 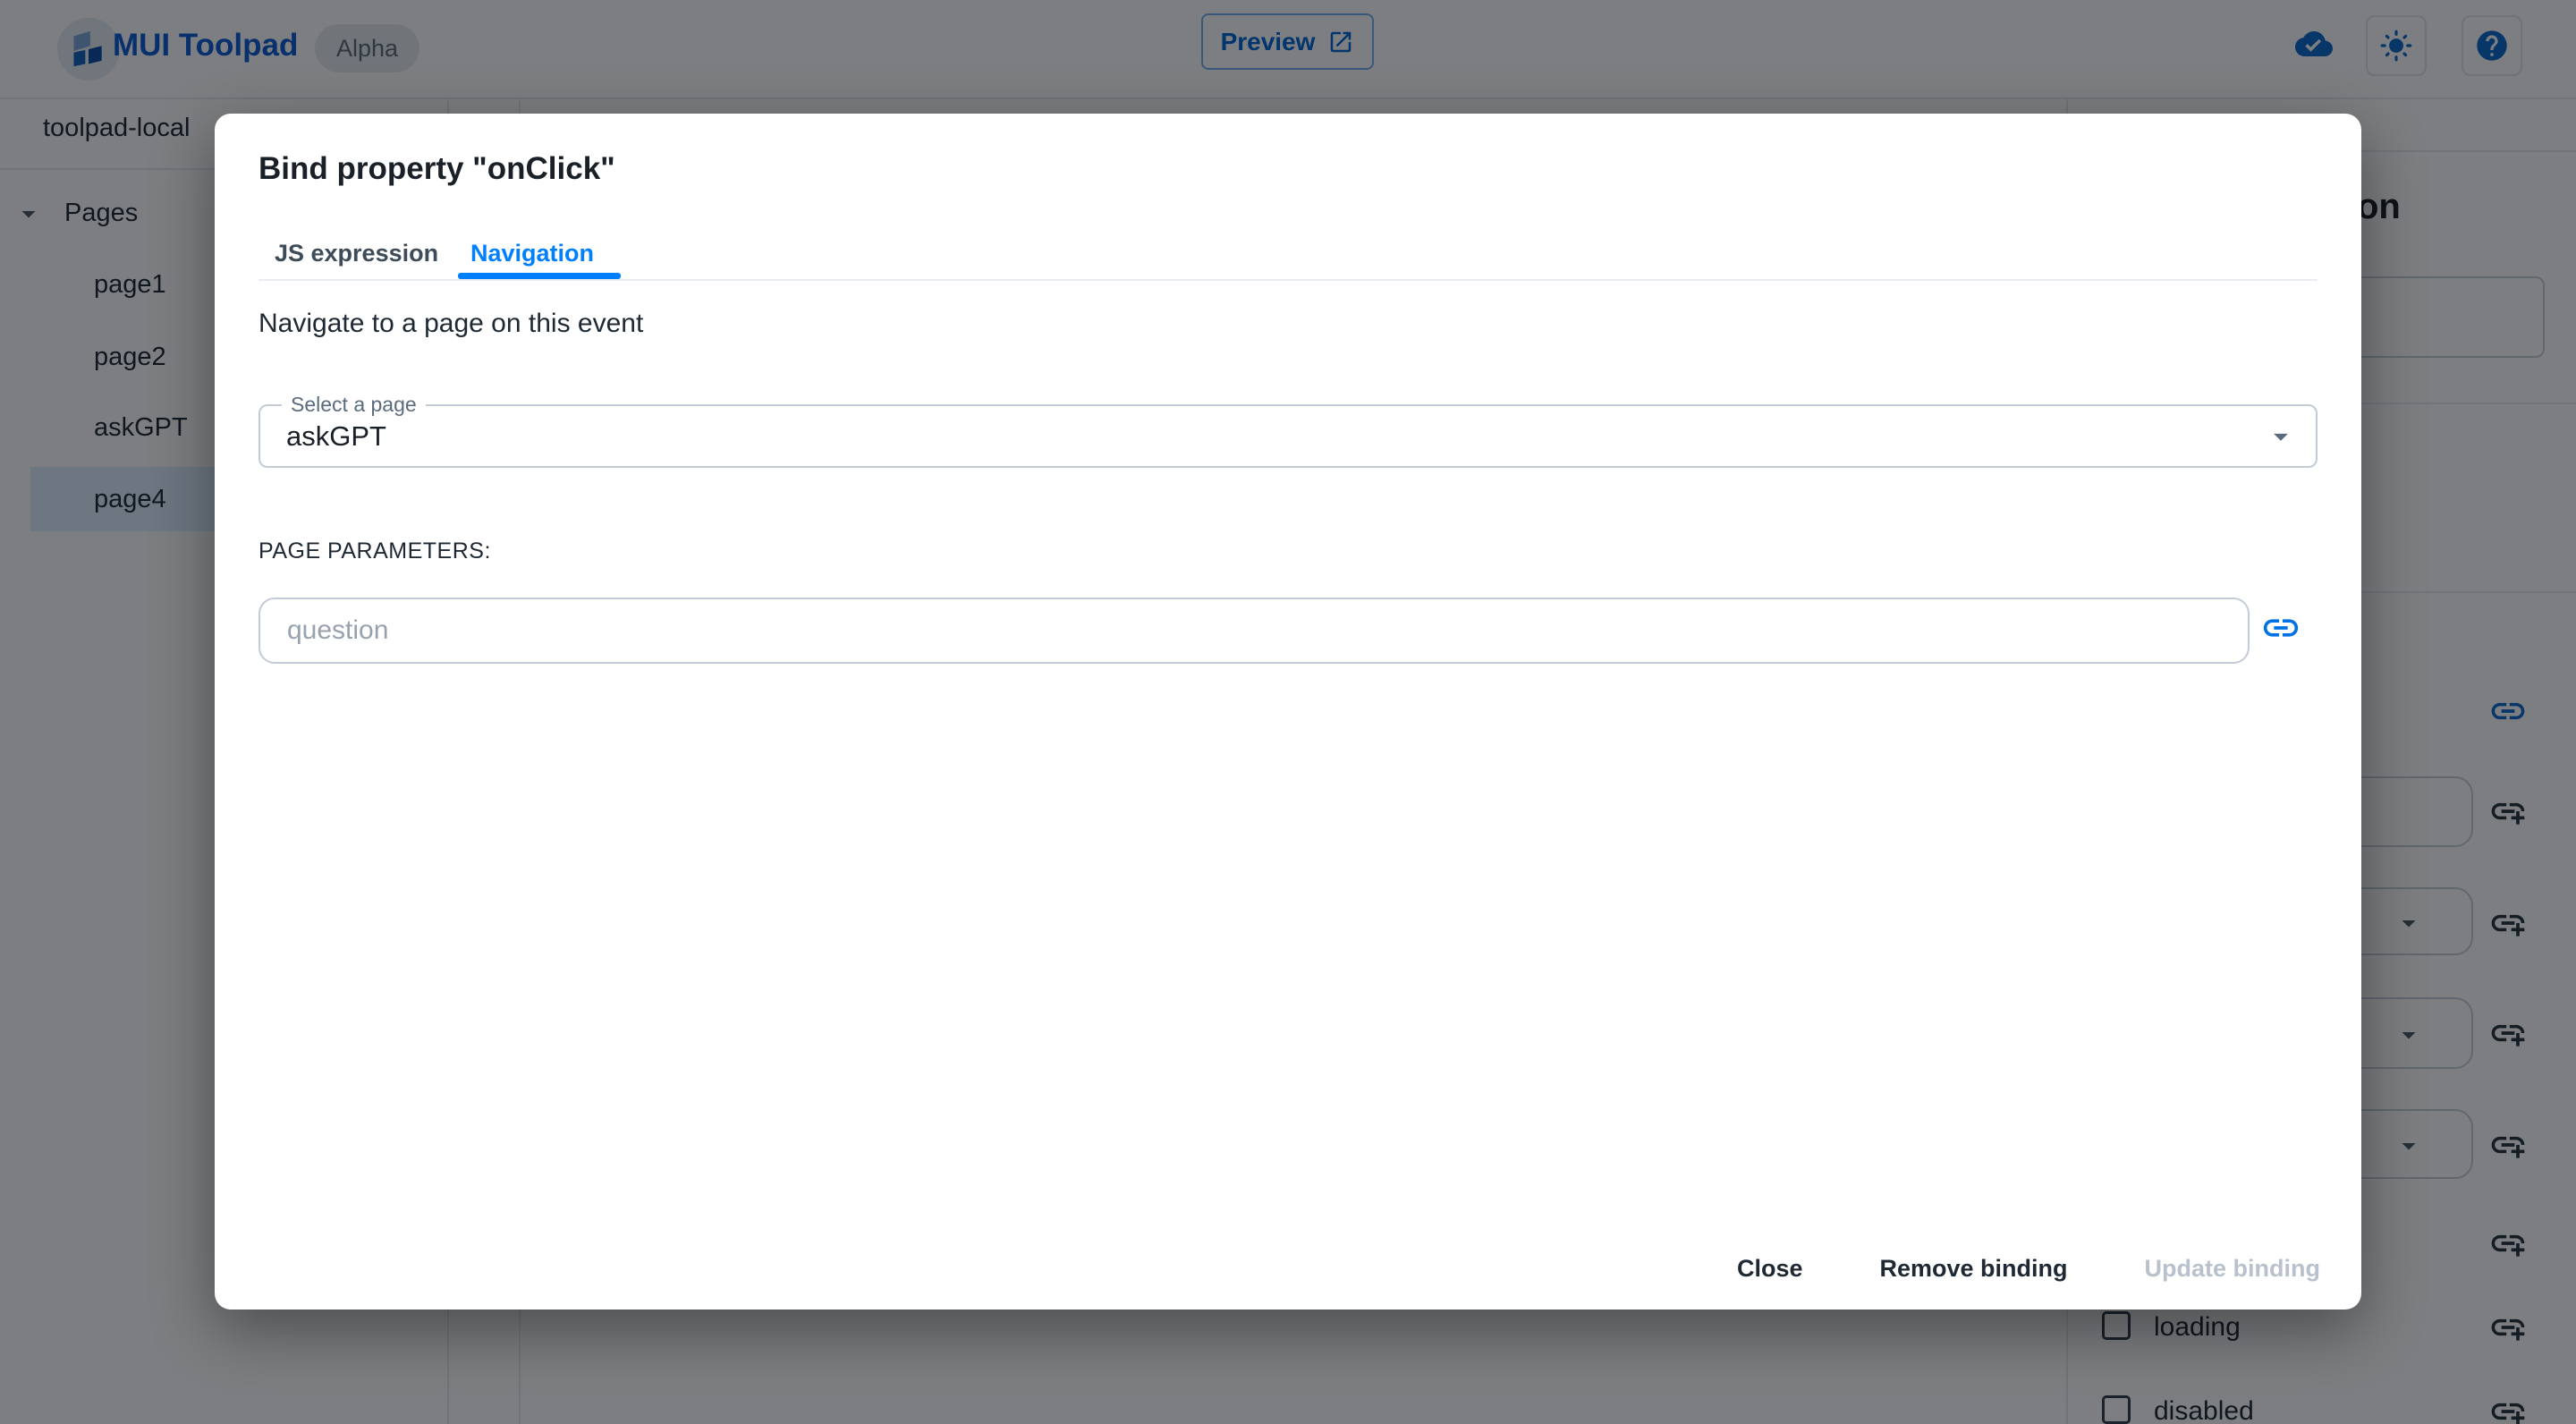 What do you see at coordinates (1974, 1268) in the screenshot?
I see `remove-binding-button: Remove binding` at bounding box center [1974, 1268].